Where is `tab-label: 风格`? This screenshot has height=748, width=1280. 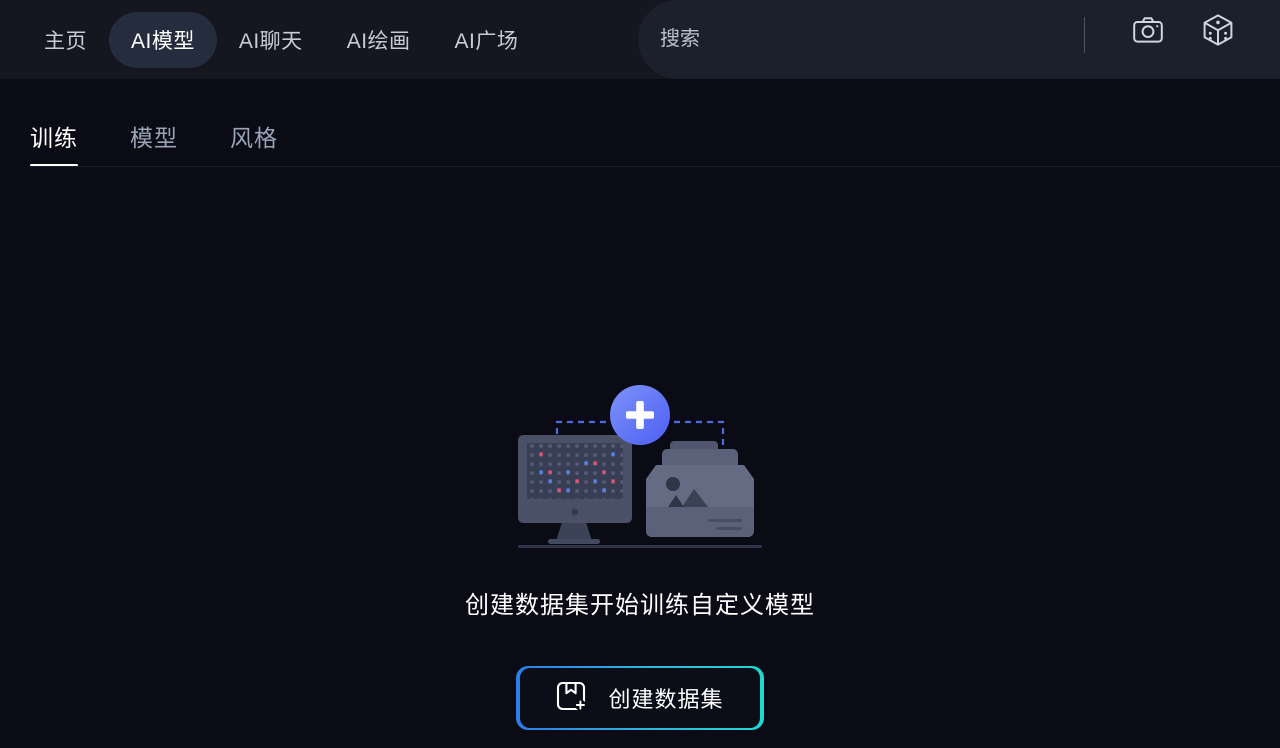 tab-label: 风格 is located at coordinates (254, 138).